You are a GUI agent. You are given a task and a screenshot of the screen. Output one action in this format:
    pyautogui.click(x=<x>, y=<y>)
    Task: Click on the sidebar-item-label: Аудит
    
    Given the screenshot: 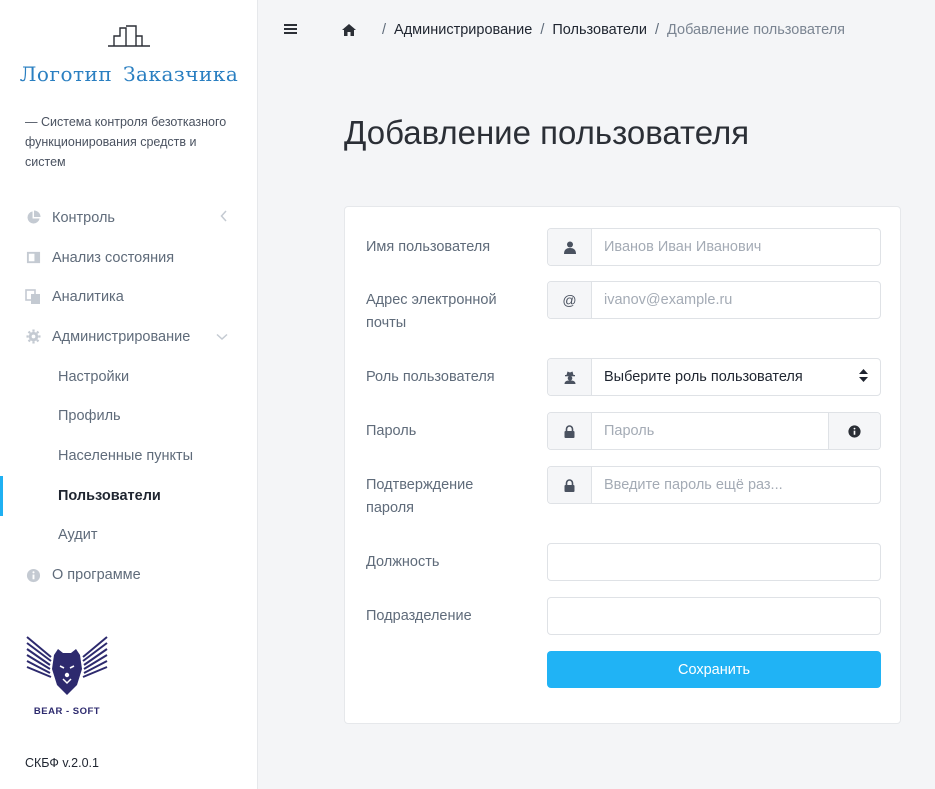 What is the action you would take?
    pyautogui.click(x=78, y=535)
    